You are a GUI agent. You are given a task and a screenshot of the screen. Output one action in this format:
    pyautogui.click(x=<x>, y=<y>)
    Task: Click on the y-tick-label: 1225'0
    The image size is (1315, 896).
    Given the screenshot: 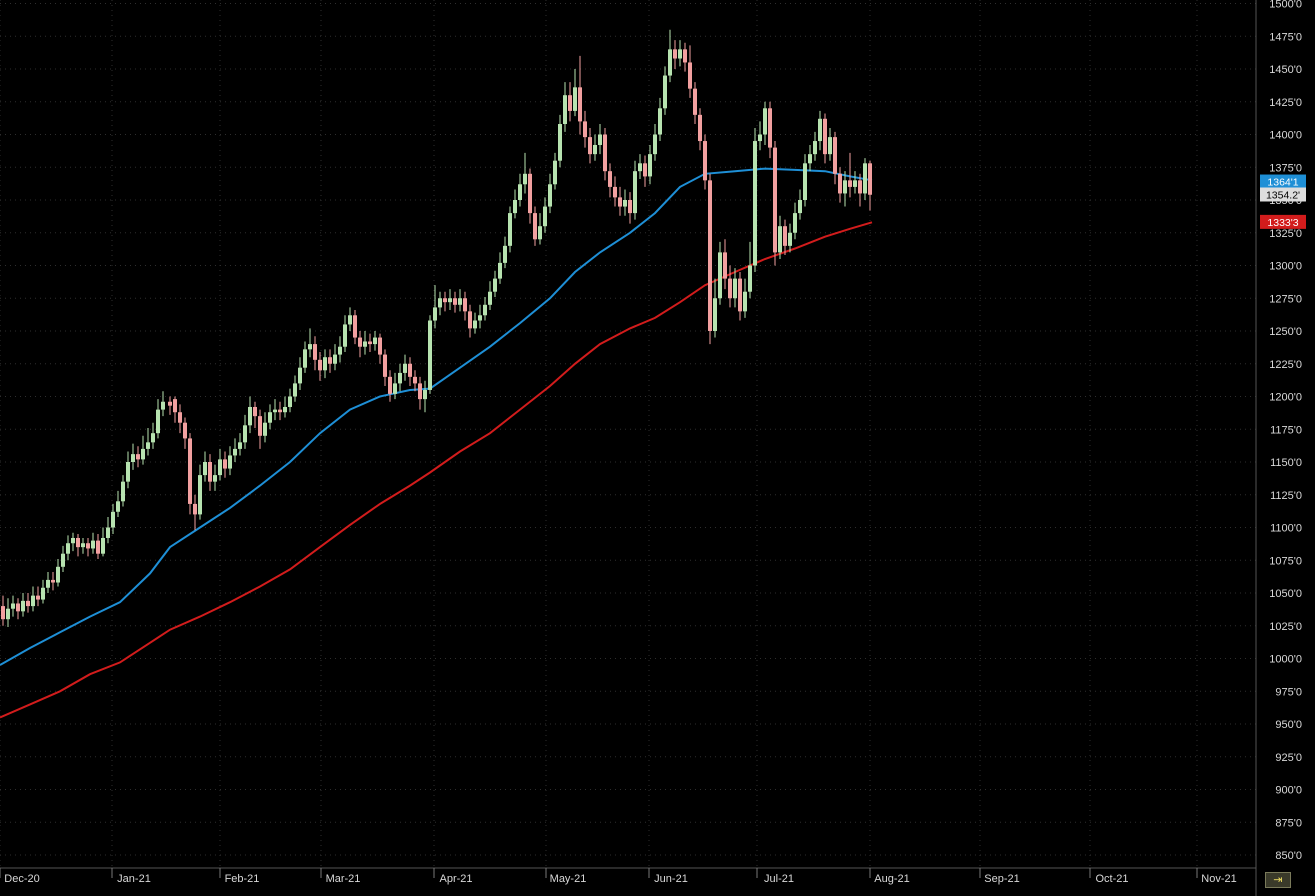 What is the action you would take?
    pyautogui.click(x=1285, y=365)
    